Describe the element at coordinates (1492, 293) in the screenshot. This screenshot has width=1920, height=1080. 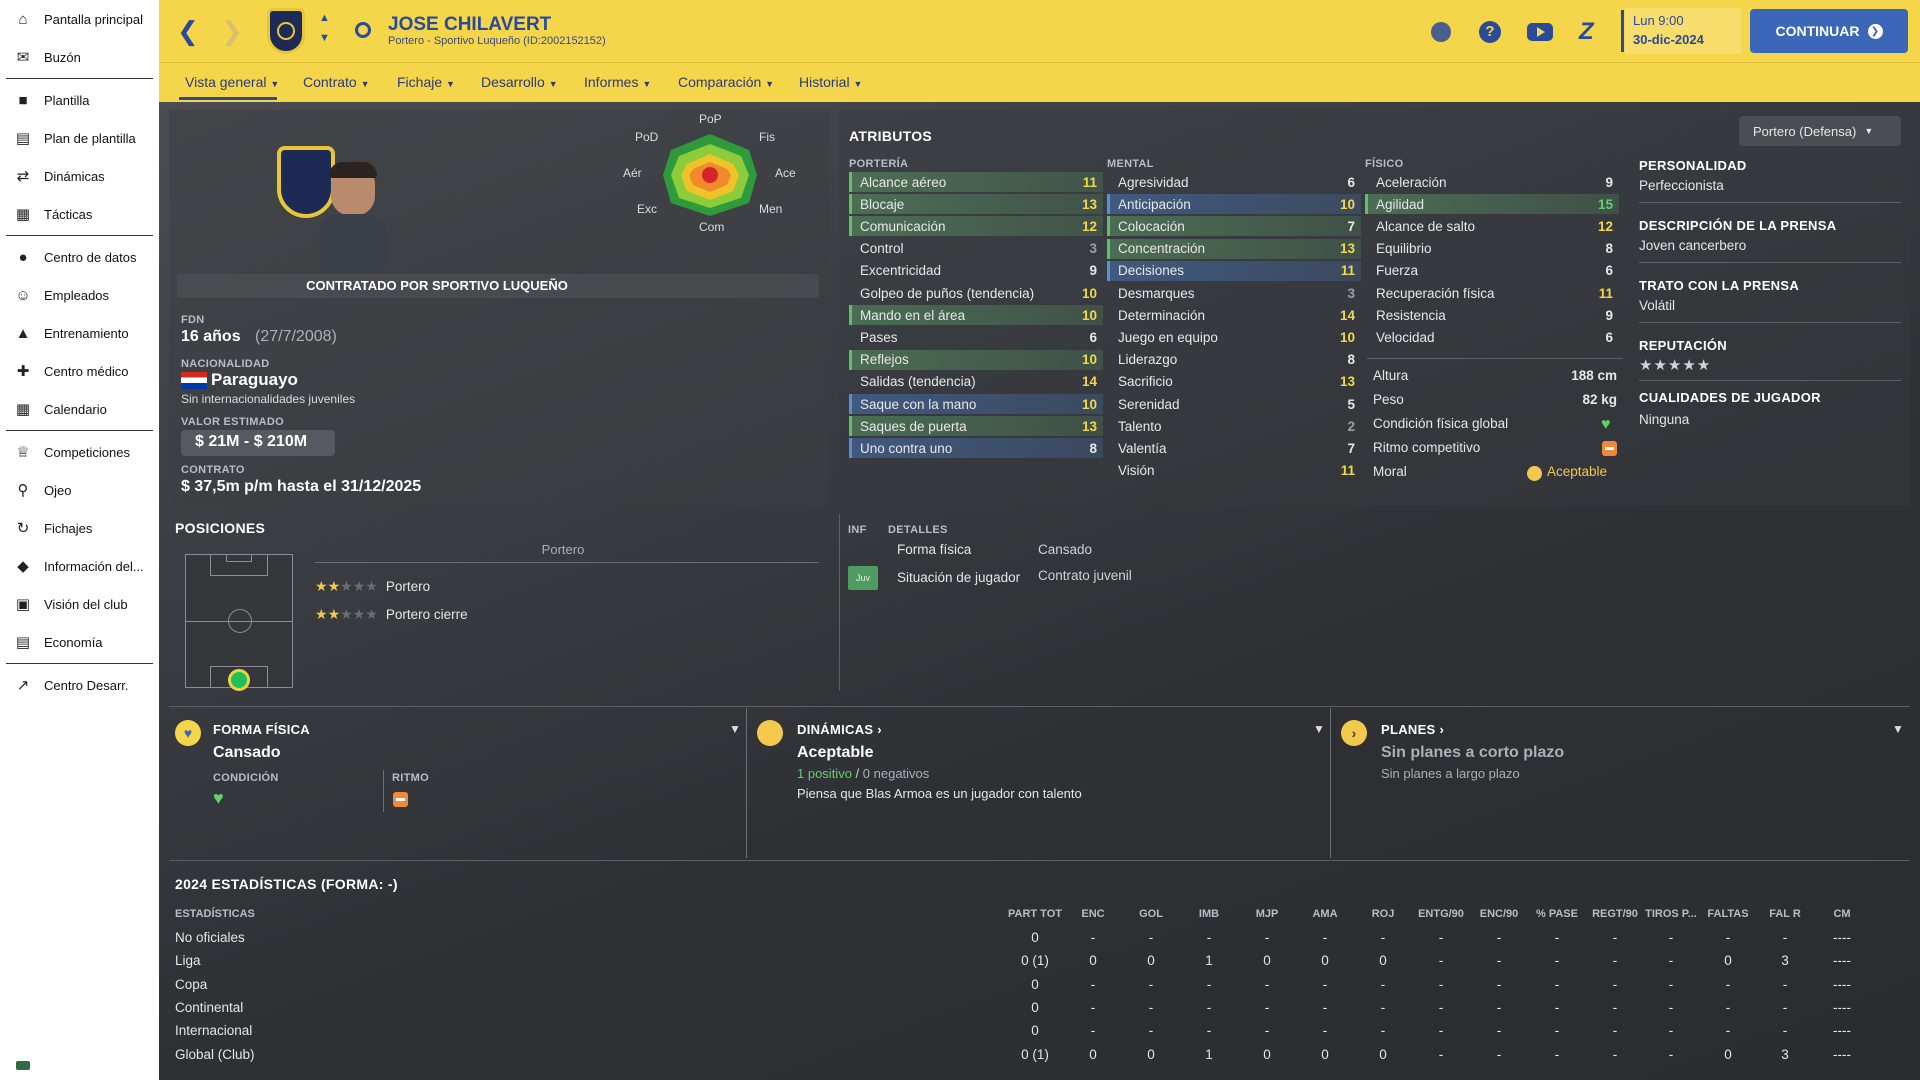
I see `attribute-row: Recuperación física 11` at that location.